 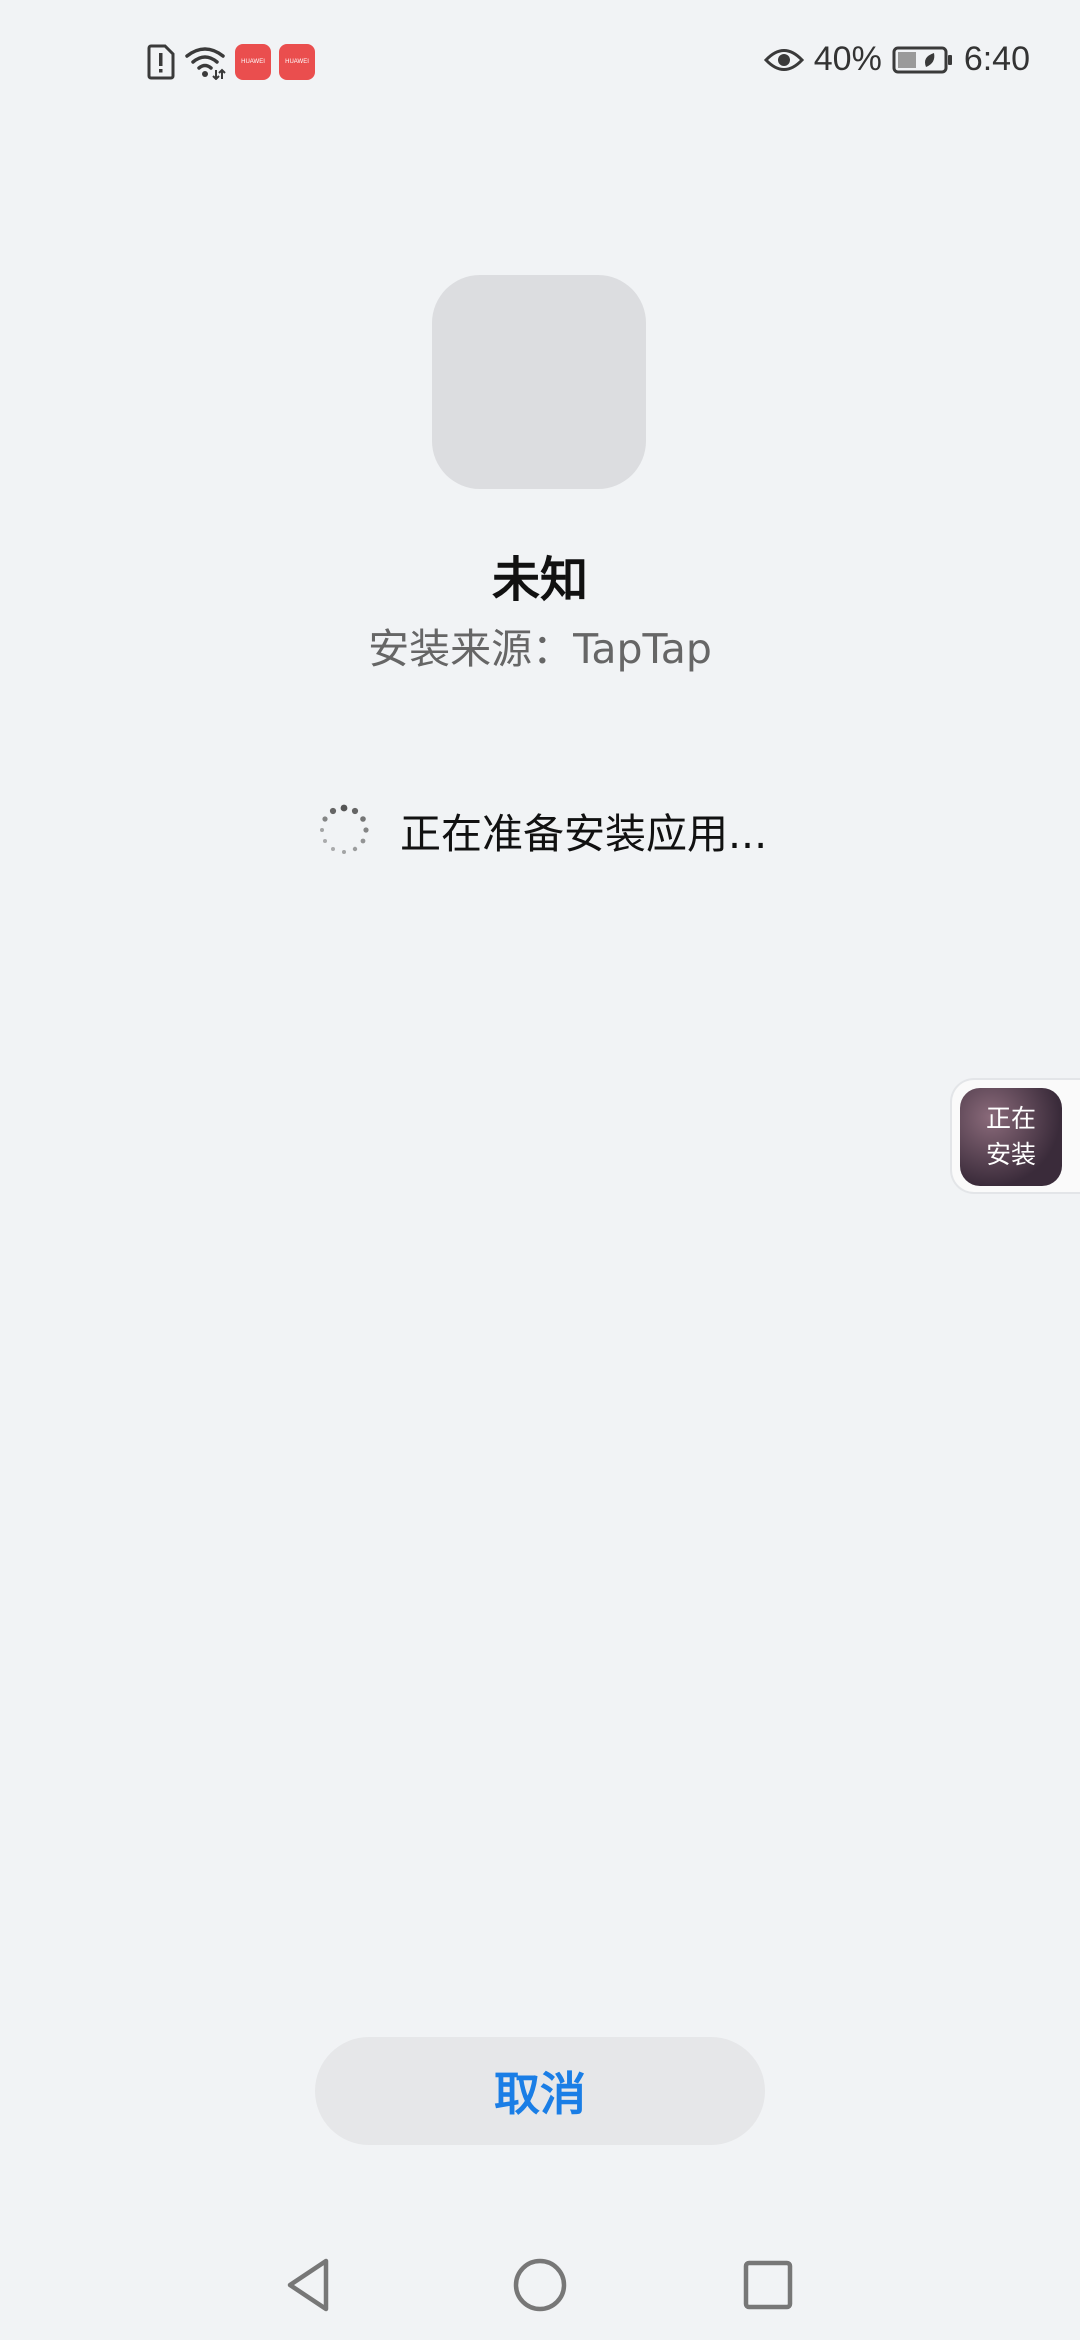 I want to click on floating-install-bubble: 正在 安装, so click(x=1015, y=1136).